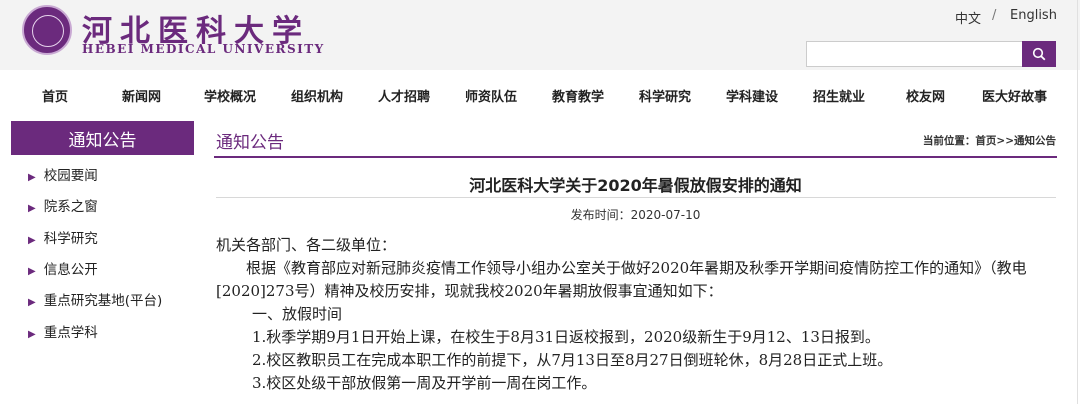  I want to click on nav-research: 科学研究, so click(665, 95).